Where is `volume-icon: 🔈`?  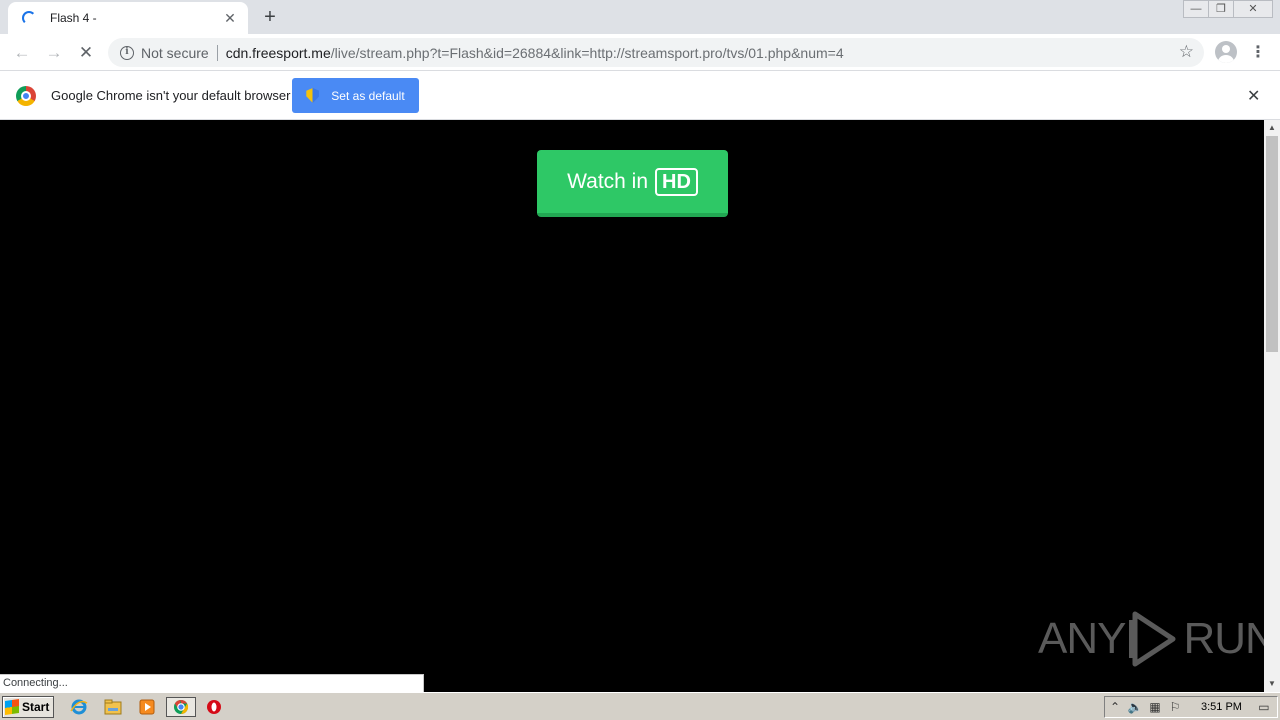 volume-icon: 🔈 is located at coordinates (1135, 707).